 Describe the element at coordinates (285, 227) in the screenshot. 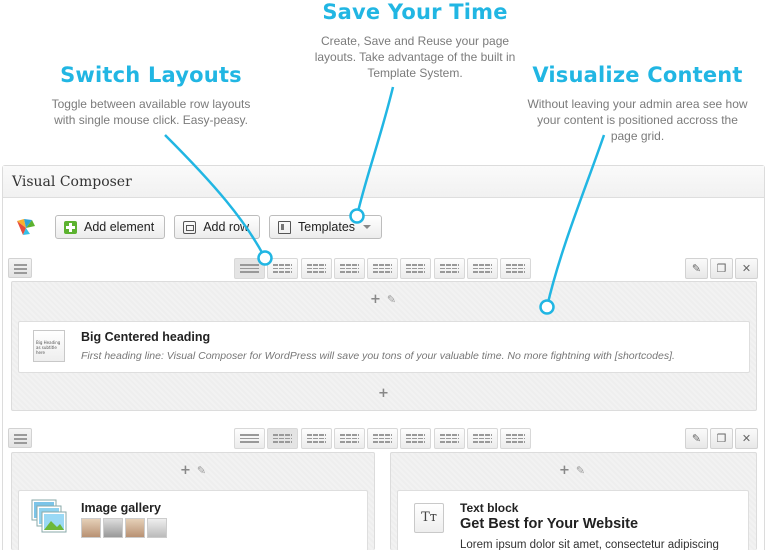

I see `template-icon` at that location.